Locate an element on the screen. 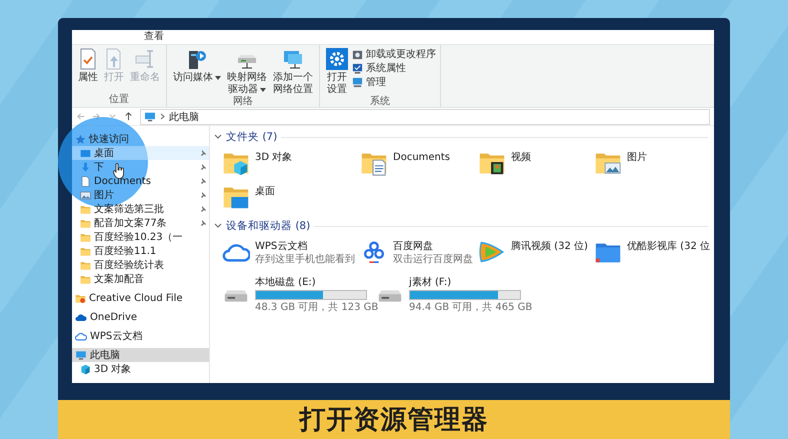 The height and width of the screenshot is (439, 788). monitor-check-icon is located at coordinates (357, 68).